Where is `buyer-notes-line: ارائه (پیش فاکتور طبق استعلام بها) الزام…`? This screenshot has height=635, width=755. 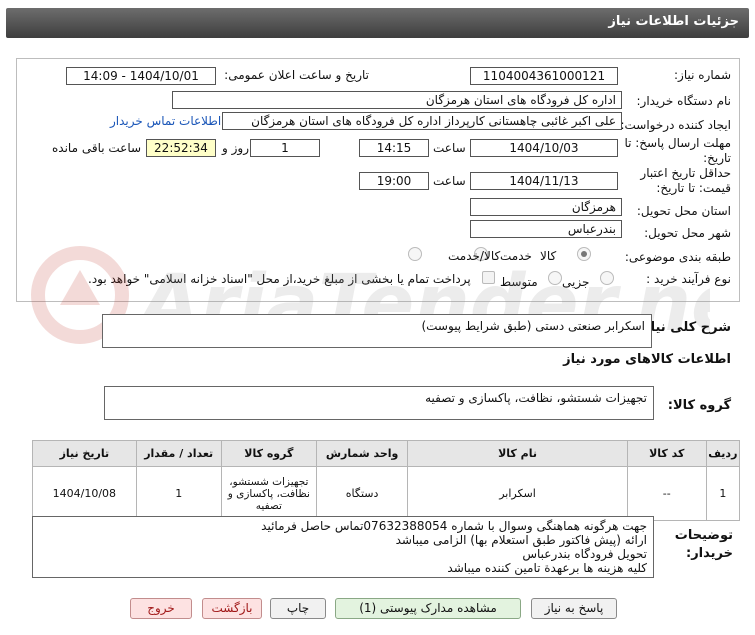 buyer-notes-line: ارائه (پیش فاکتور طبق استعلام بها) الزام… is located at coordinates (521, 540).